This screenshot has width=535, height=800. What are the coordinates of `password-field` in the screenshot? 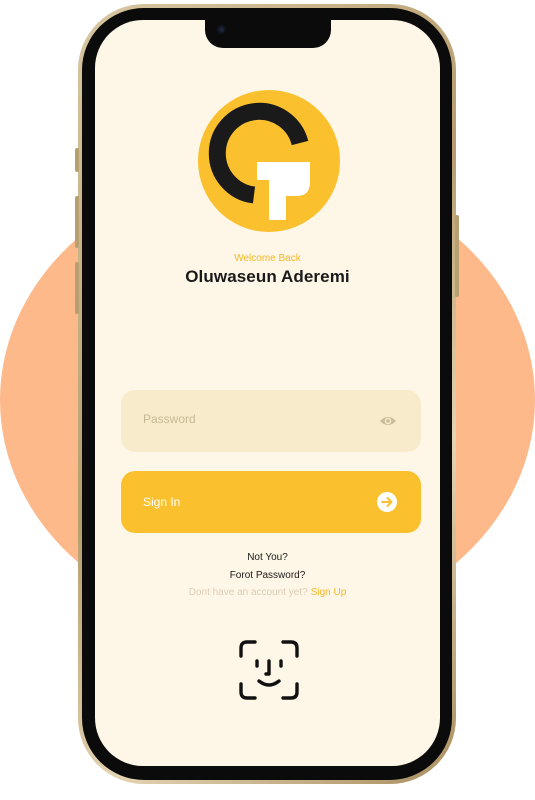 It's located at (271, 420).